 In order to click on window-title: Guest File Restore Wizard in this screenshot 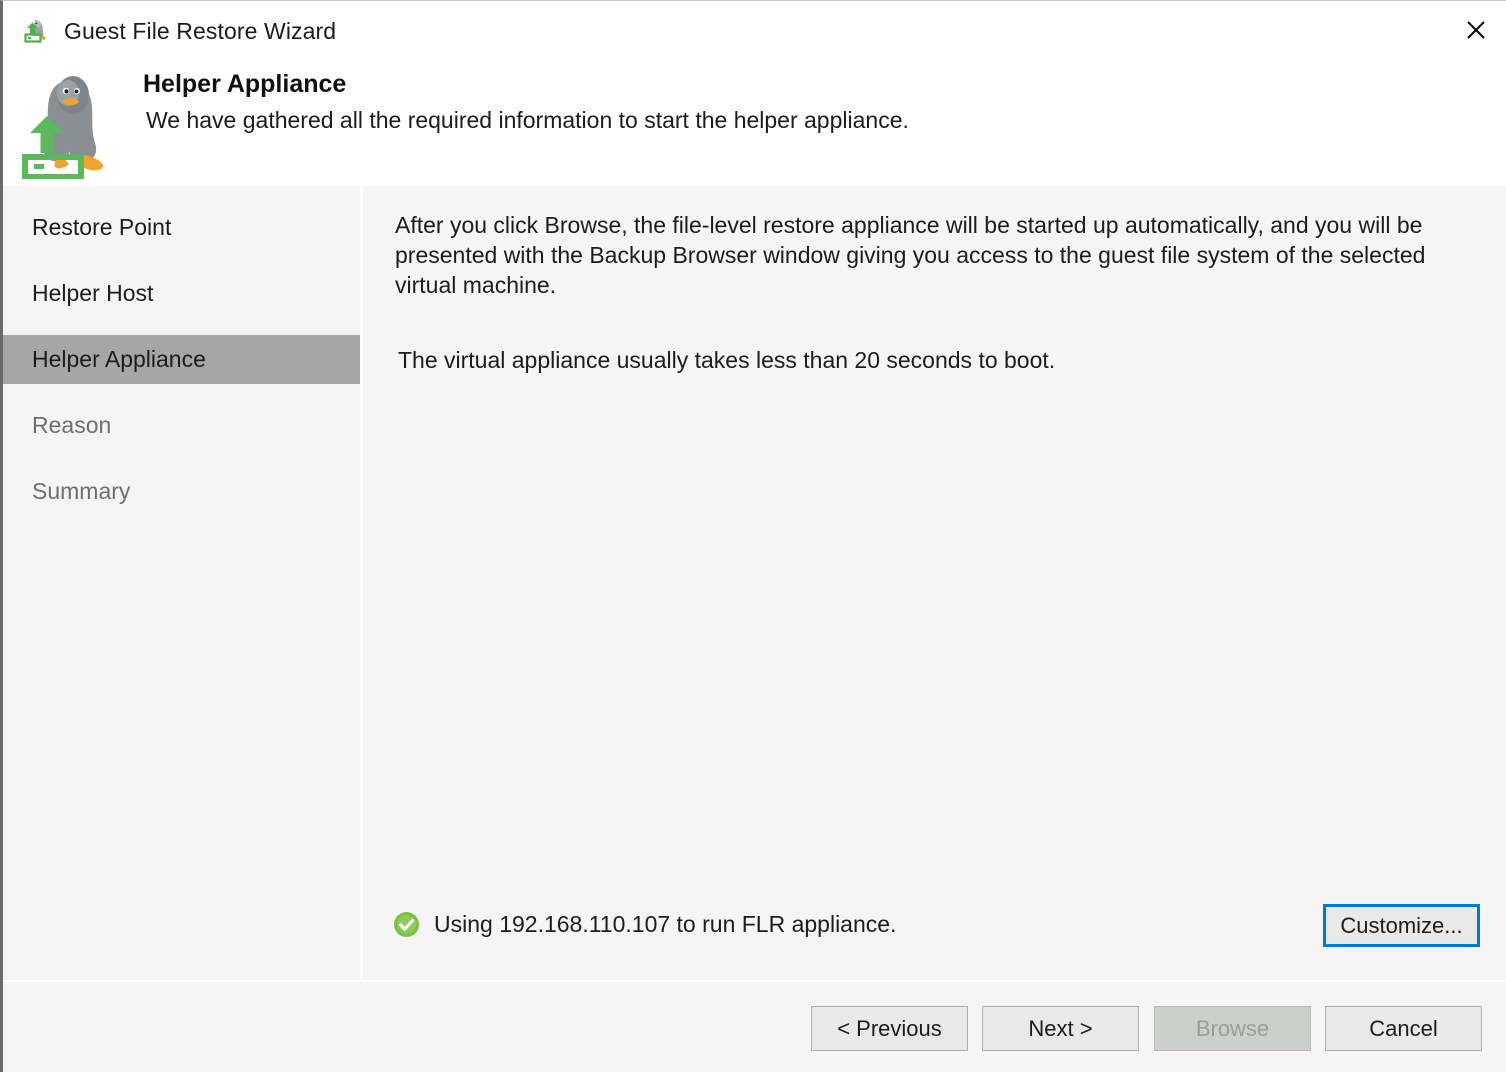, I will do `click(200, 31)`.